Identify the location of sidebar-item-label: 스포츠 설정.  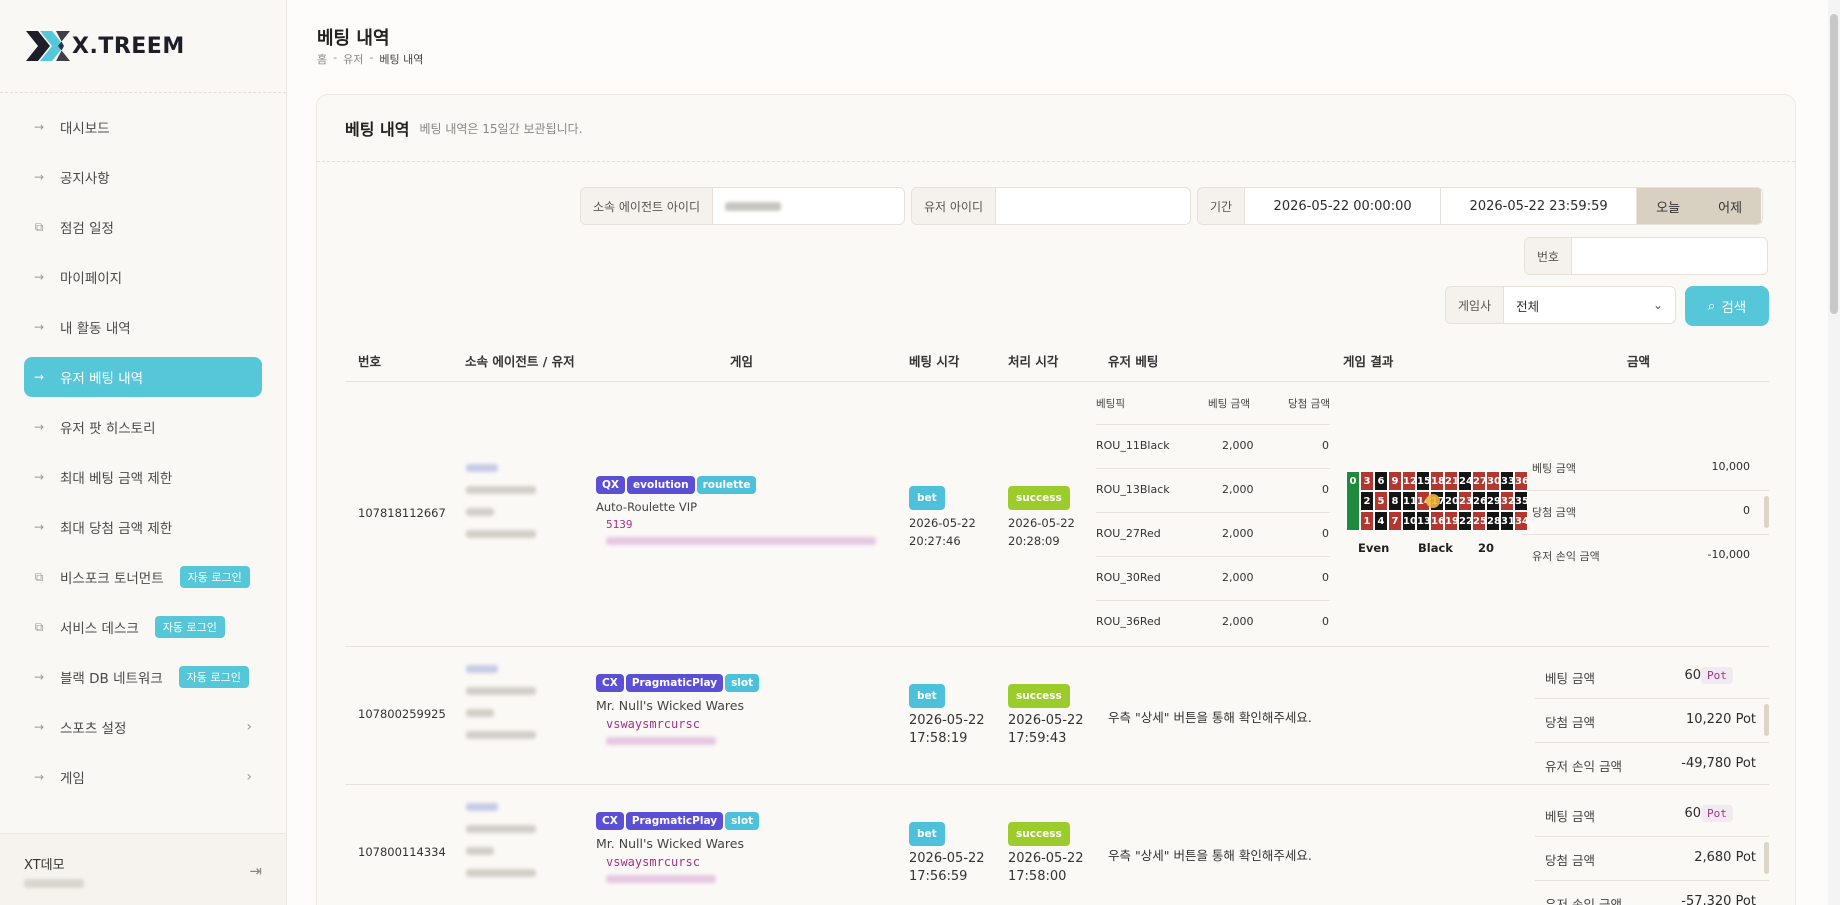
(93, 729).